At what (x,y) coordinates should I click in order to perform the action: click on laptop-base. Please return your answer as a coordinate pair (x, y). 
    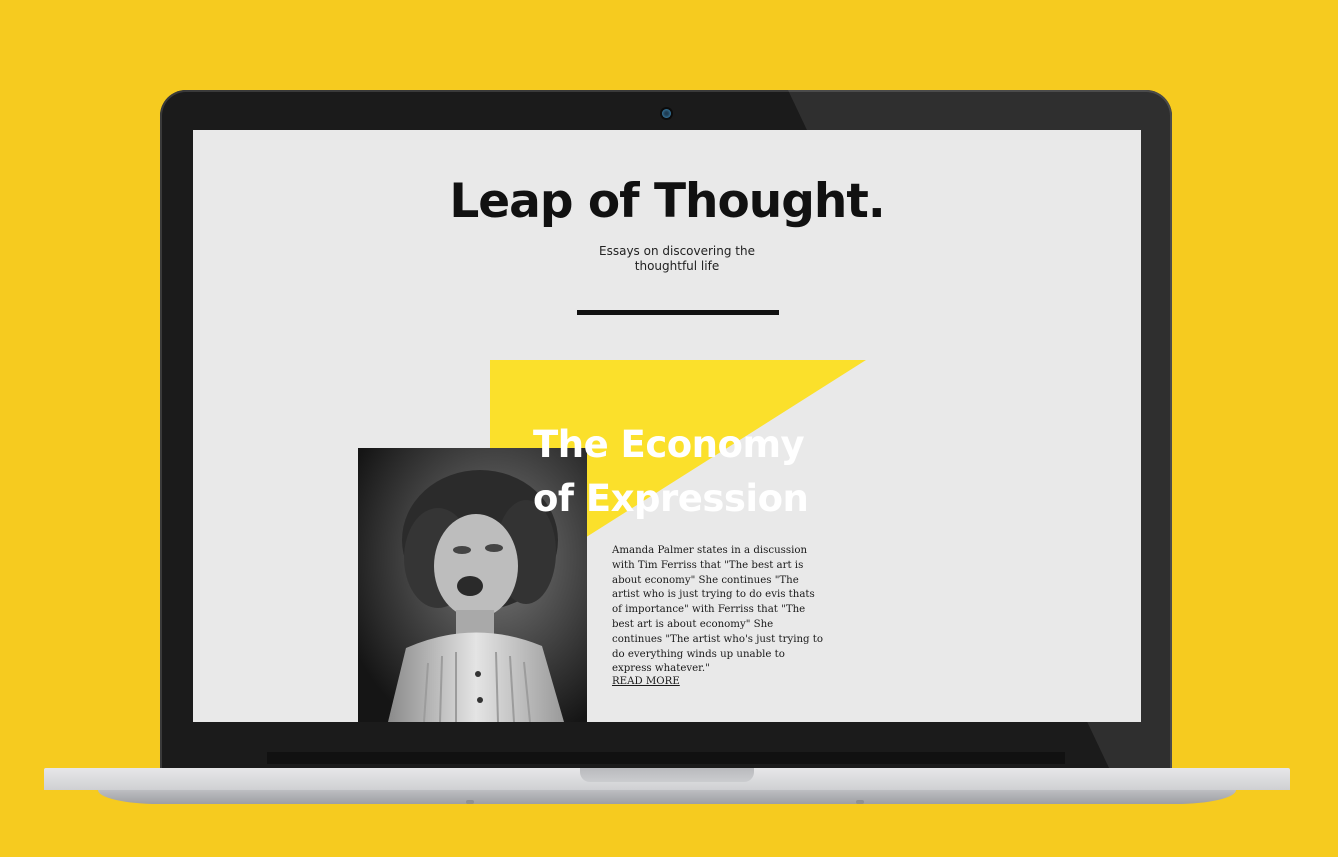
    Looking at the image, I should click on (667, 786).